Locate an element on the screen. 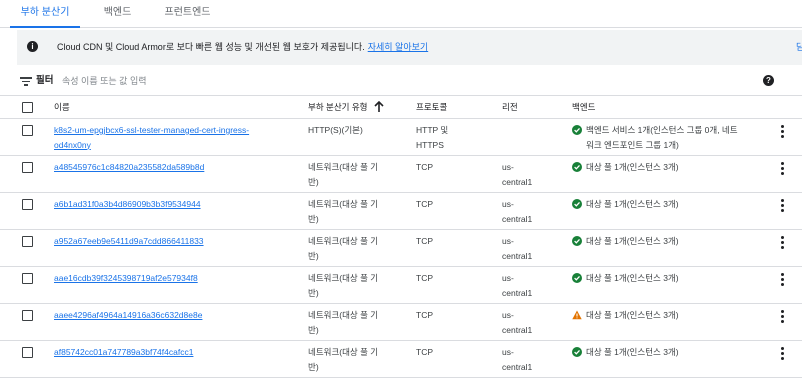 The image size is (802, 391). load-balancer-name-link-line: a952a67eeb9e5411d9a7cdd866411833 is located at coordinates (174, 241).